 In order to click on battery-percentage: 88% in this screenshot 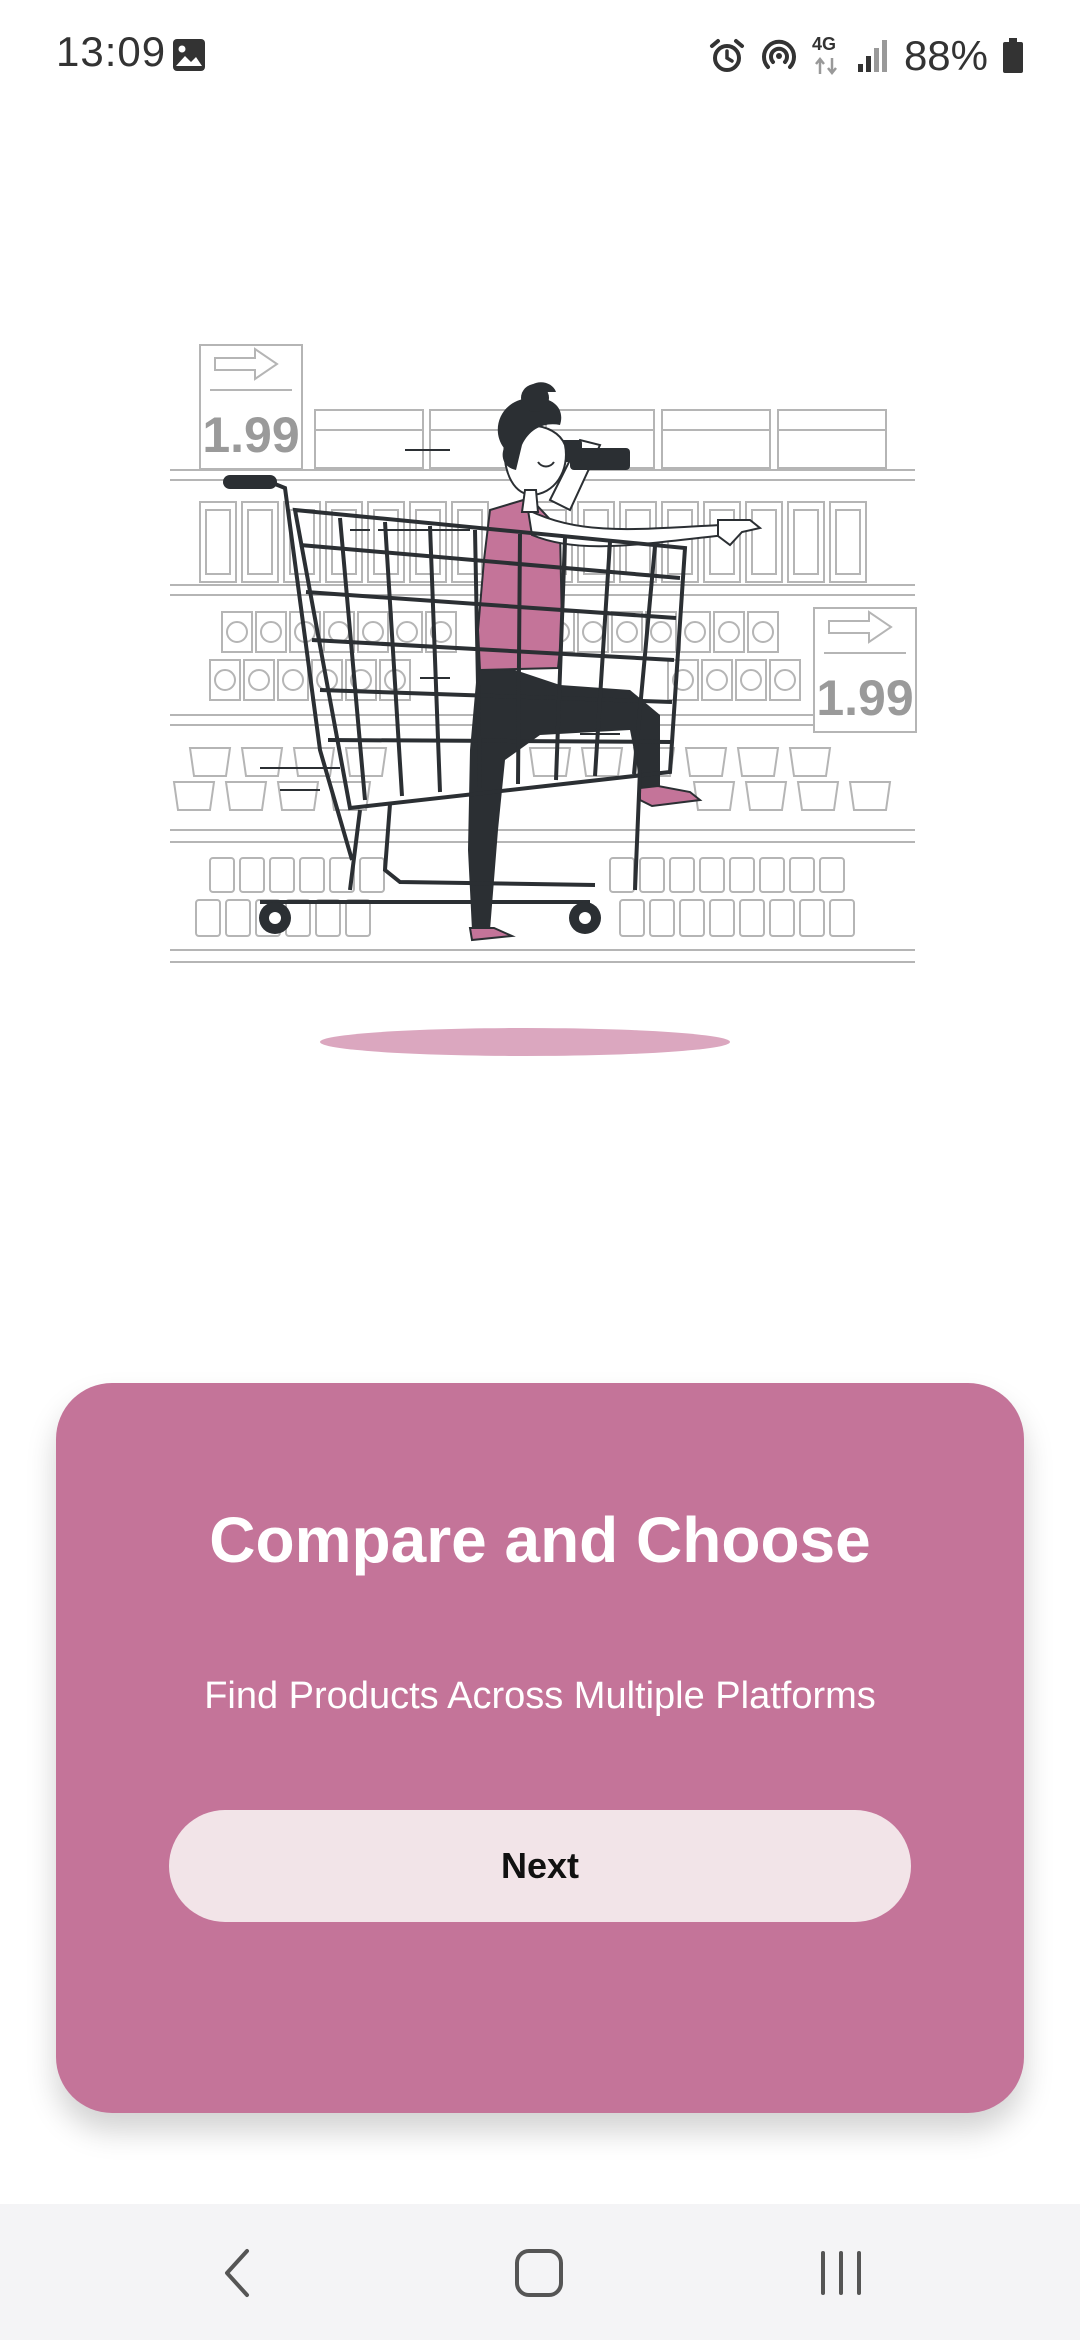, I will do `click(945, 55)`.